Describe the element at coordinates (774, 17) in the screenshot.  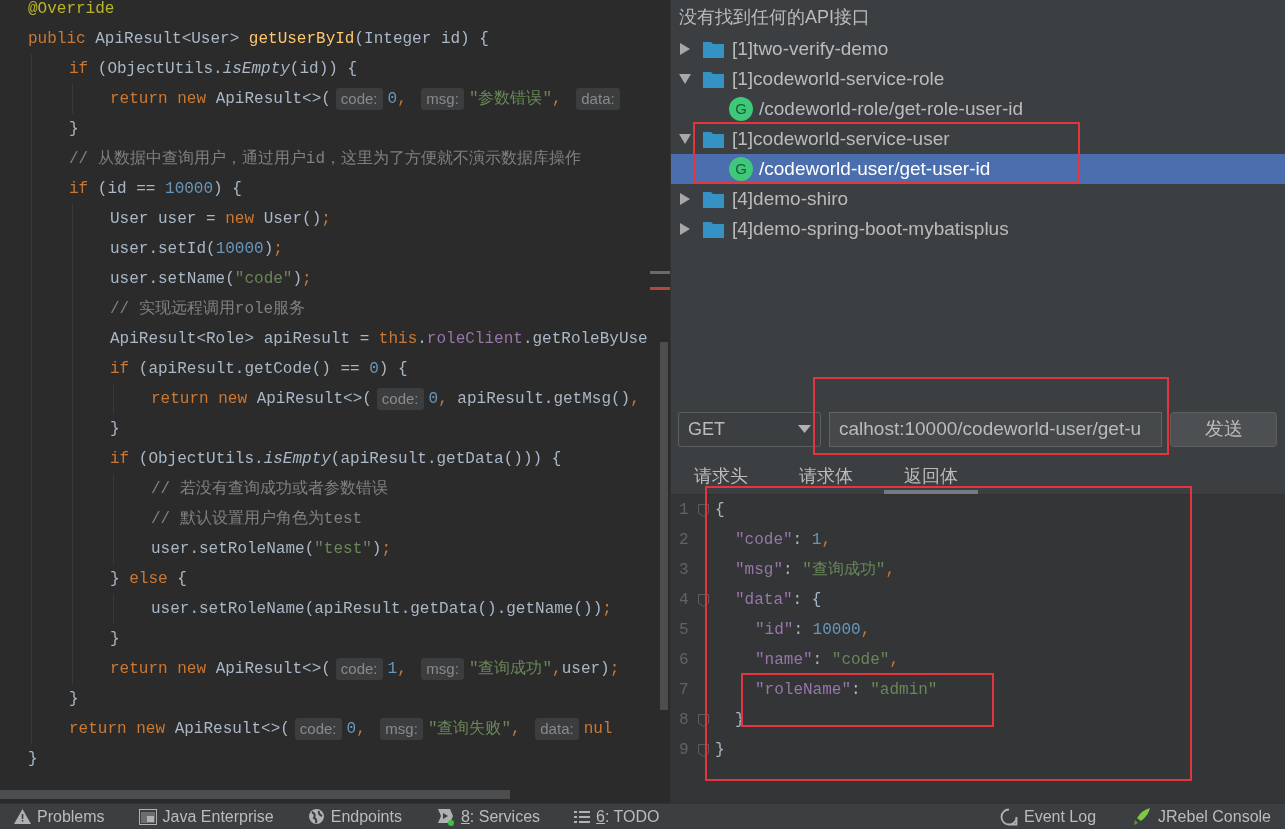
I see `empty-message: 没有找到任何的API接口` at that location.